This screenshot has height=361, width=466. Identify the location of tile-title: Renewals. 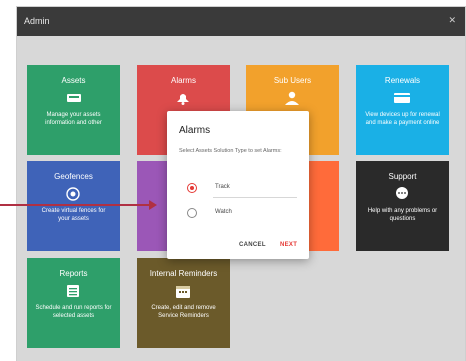
(402, 80).